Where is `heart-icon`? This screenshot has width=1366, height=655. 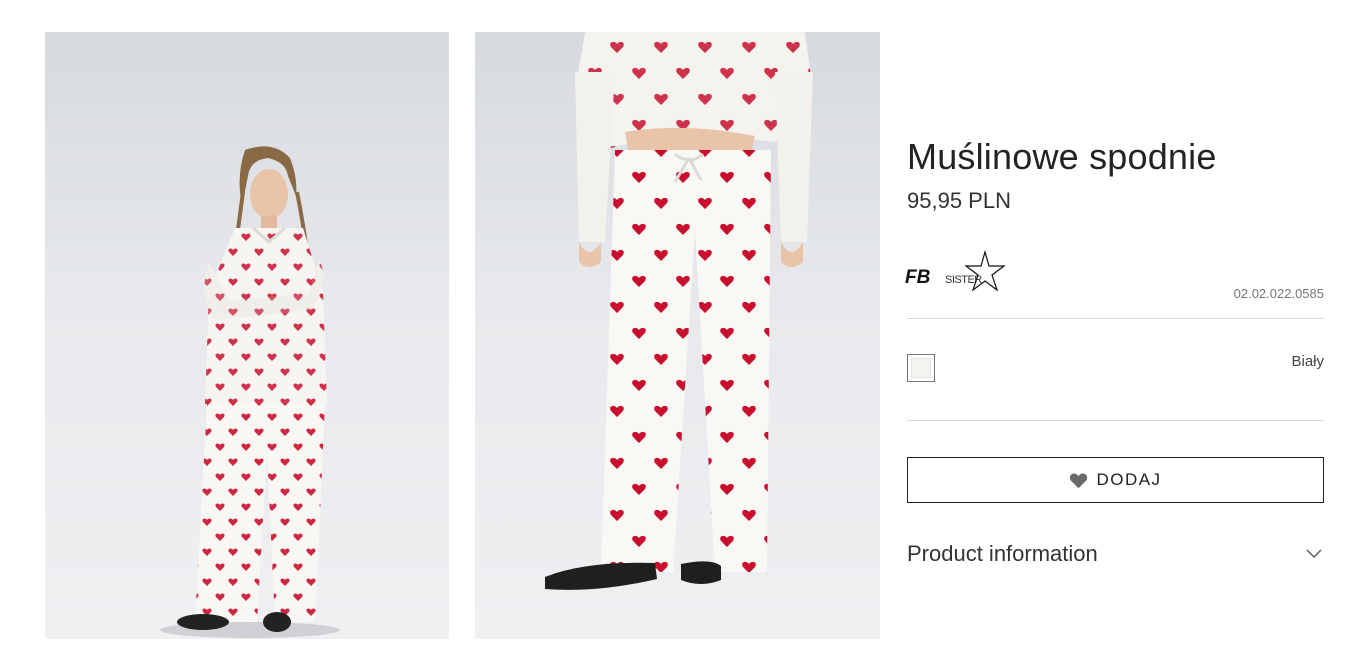 heart-icon is located at coordinates (1079, 480).